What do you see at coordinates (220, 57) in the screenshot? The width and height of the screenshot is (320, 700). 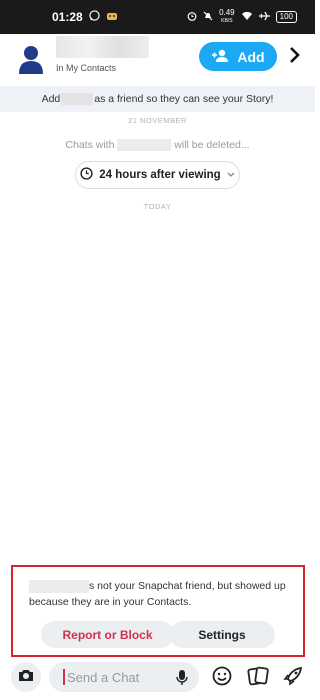 I see `add-user-icon` at bounding box center [220, 57].